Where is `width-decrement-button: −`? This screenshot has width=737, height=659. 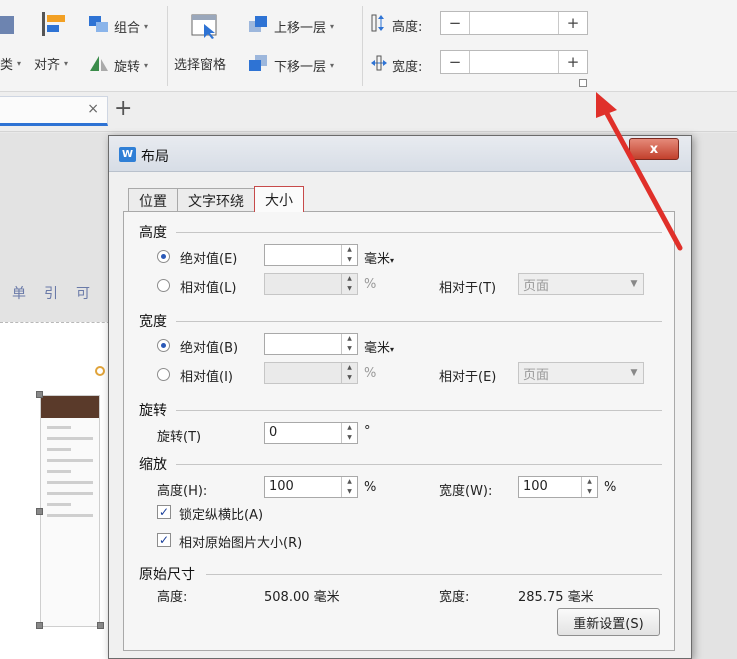 width-decrement-button: − is located at coordinates (455, 62).